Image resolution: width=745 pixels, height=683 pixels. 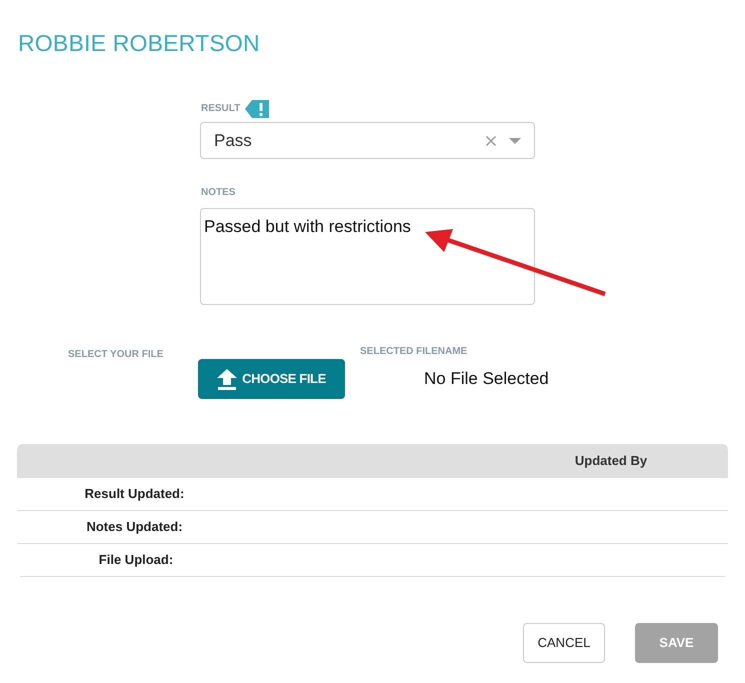 What do you see at coordinates (564, 643) in the screenshot?
I see `cancel-button: CANCEL` at bounding box center [564, 643].